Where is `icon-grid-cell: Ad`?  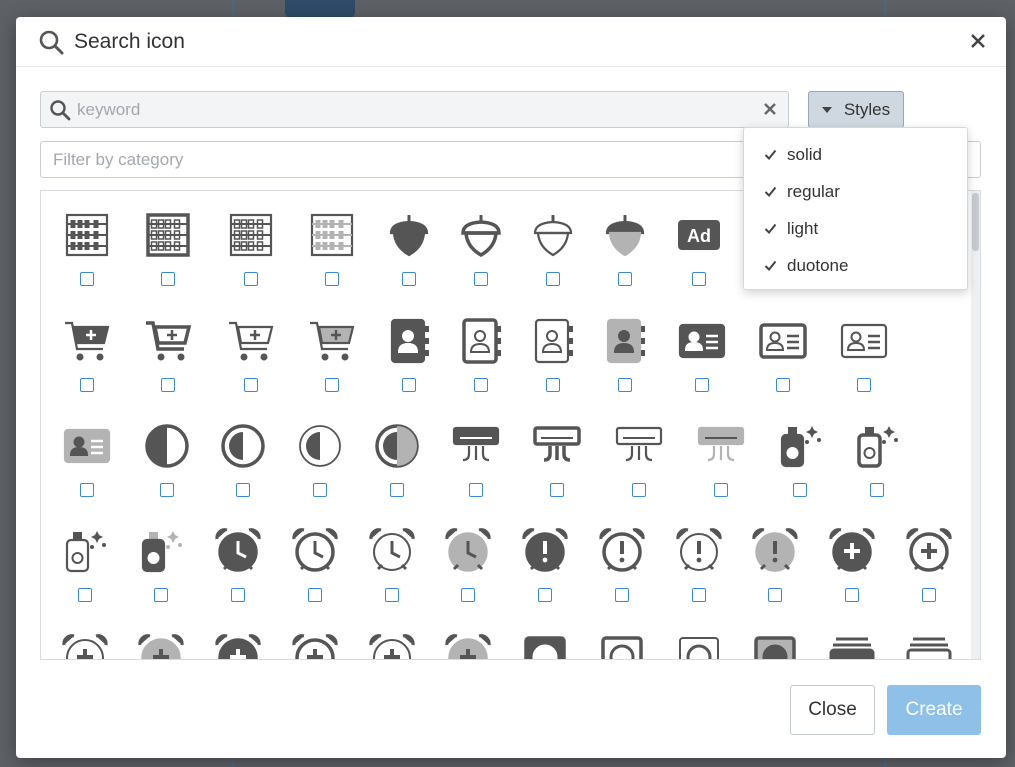
icon-grid-cell: Ad is located at coordinates (699, 255).